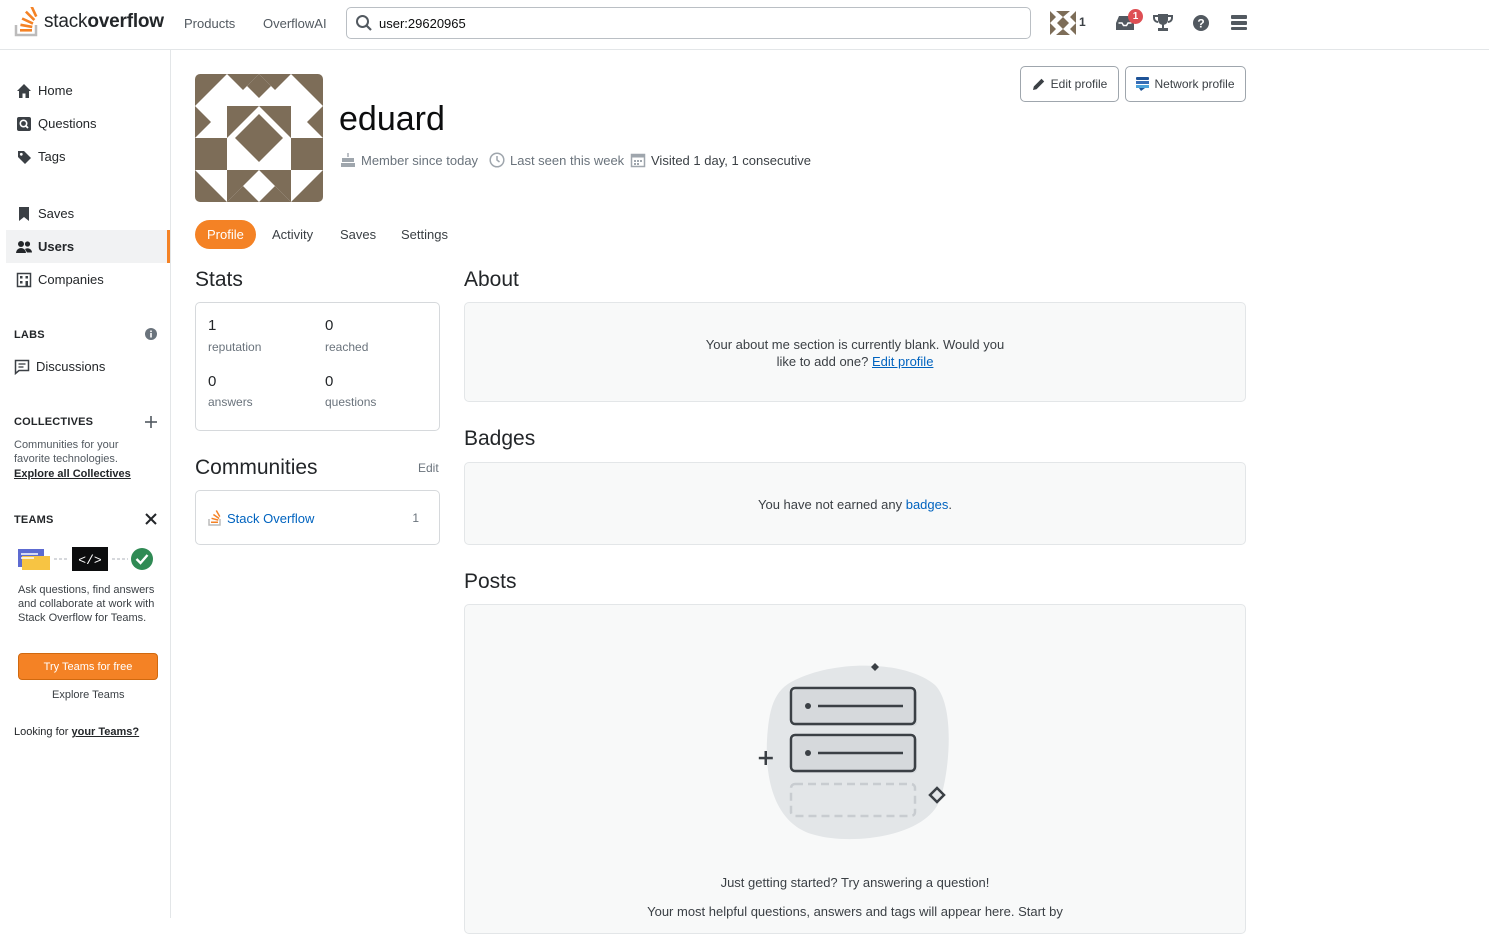 This screenshot has width=1489, height=934. What do you see at coordinates (26, 22) in the screenshot?
I see `stackoverflow-logo-icon` at bounding box center [26, 22].